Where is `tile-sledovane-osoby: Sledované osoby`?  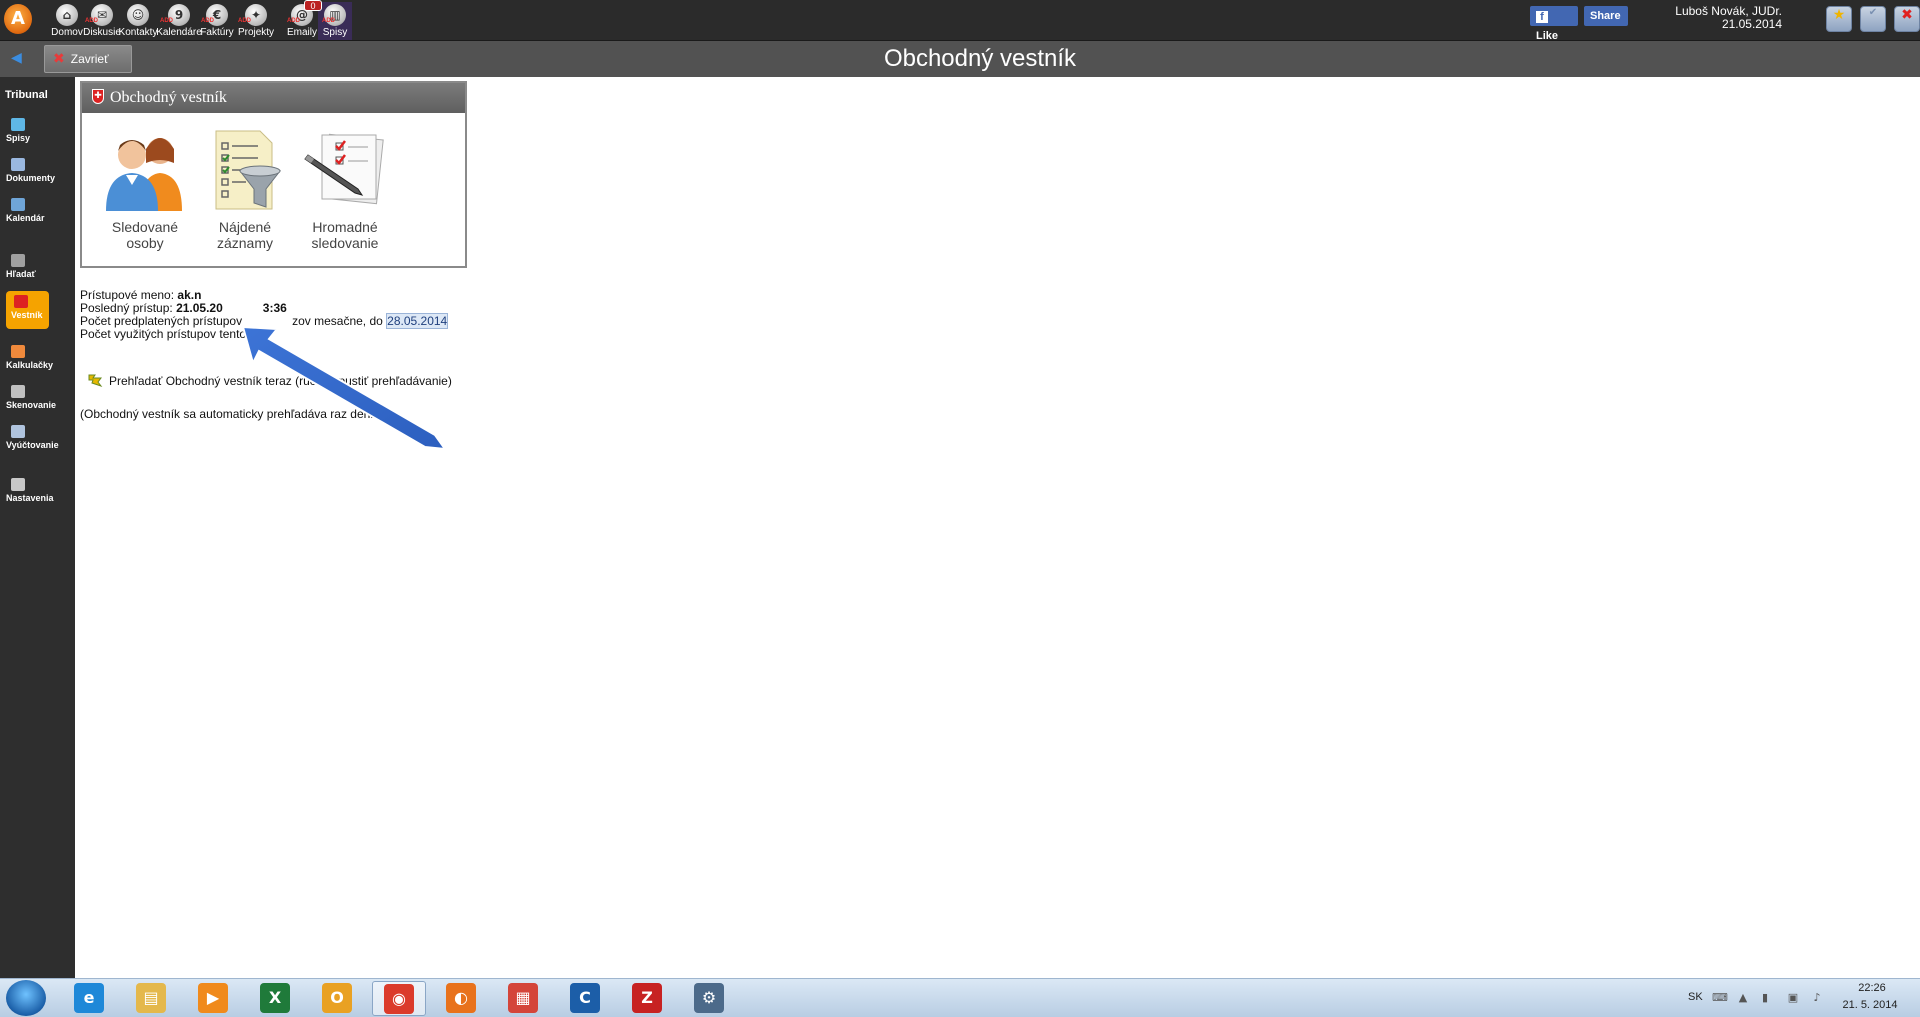 tile-sledovane-osoby: Sledované osoby is located at coordinates (145, 189).